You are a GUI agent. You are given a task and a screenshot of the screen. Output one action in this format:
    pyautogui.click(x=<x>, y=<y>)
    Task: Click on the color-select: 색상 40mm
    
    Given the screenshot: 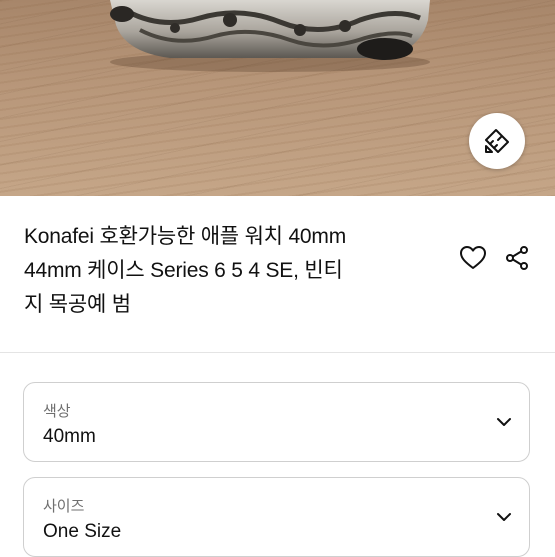 What is the action you would take?
    pyautogui.click(x=276, y=422)
    